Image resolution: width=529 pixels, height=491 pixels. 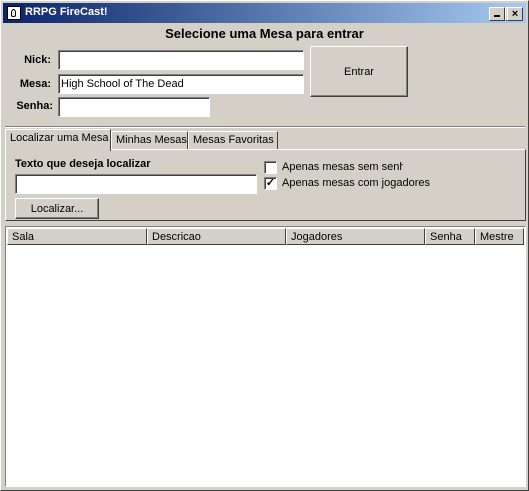 I want to click on table-header: Sala Descricao Jogadores Senha Mestre, so click(x=265, y=236).